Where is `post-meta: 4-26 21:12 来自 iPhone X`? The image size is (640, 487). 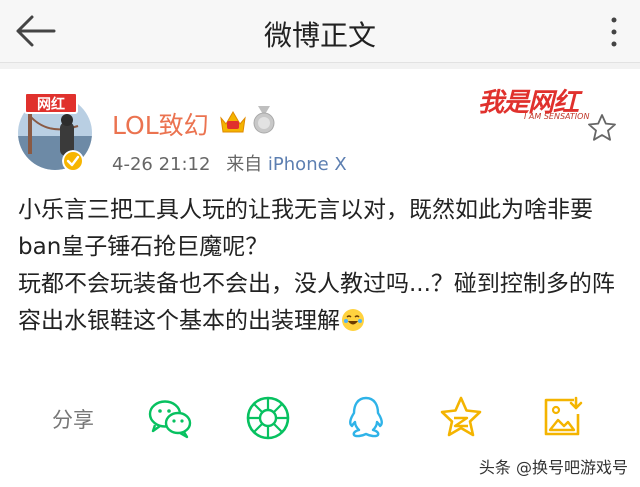 post-meta: 4-26 21:12 来自 iPhone X is located at coordinates (229, 163).